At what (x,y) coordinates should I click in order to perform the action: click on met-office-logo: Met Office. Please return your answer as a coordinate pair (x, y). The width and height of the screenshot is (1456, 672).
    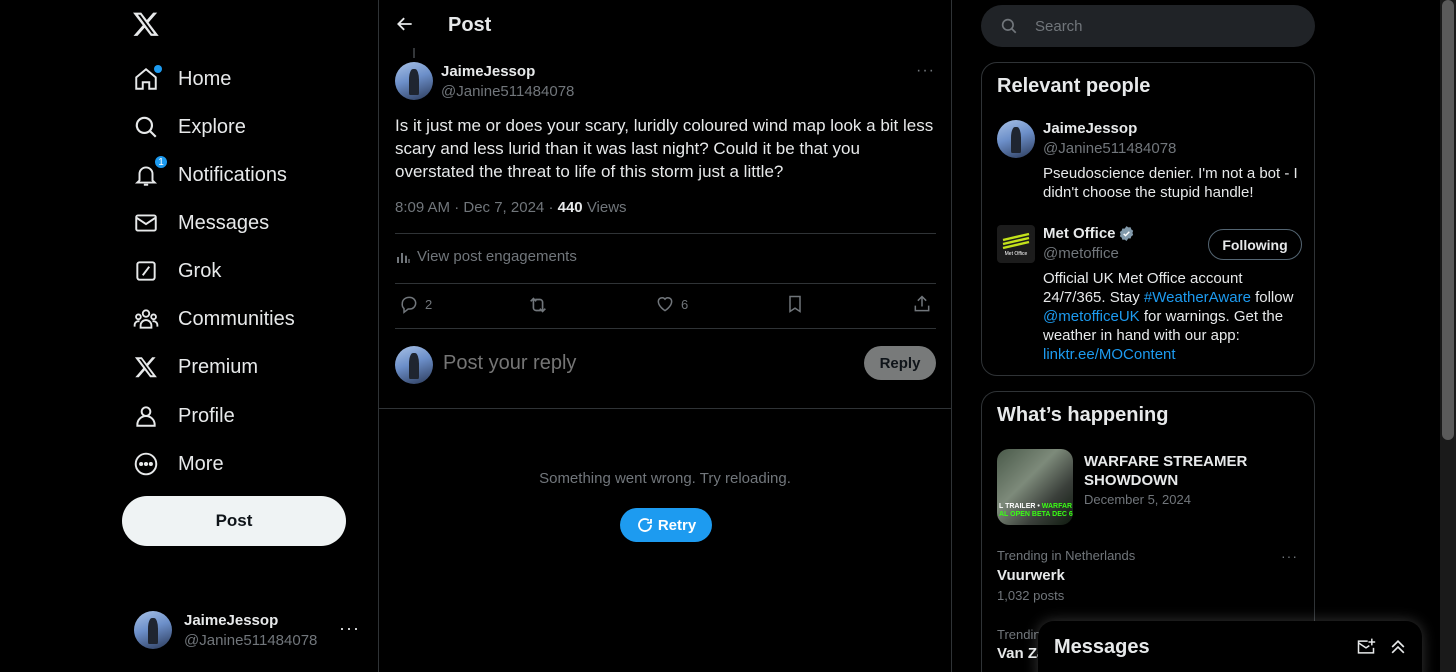
    Looking at the image, I should click on (1016, 244).